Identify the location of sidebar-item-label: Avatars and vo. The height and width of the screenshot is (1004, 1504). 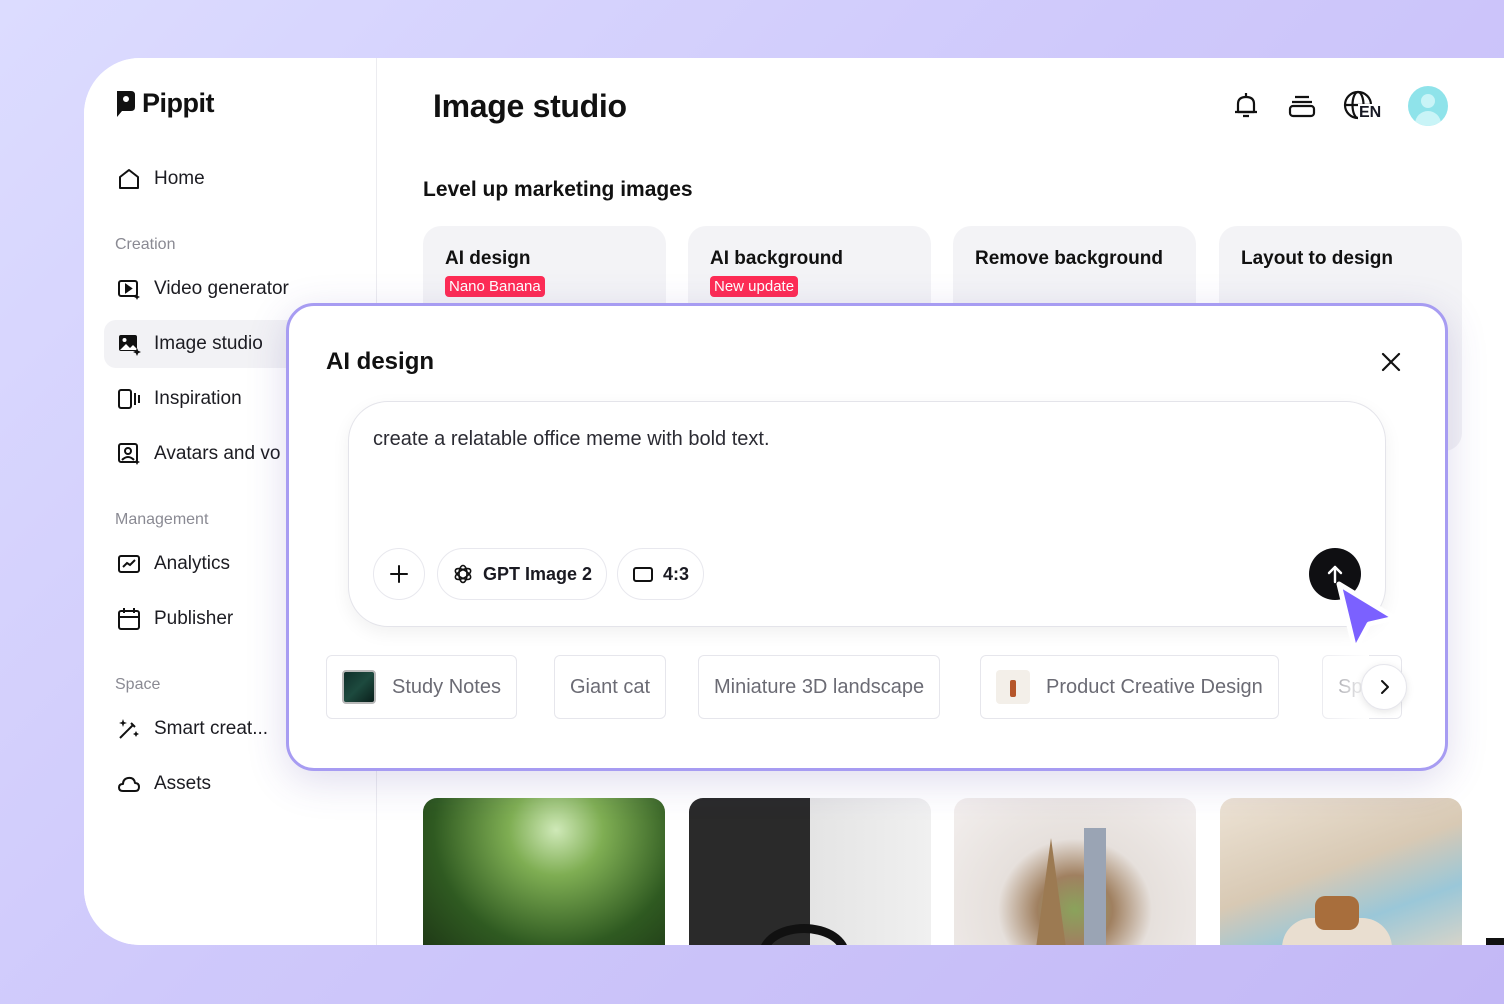
(217, 453).